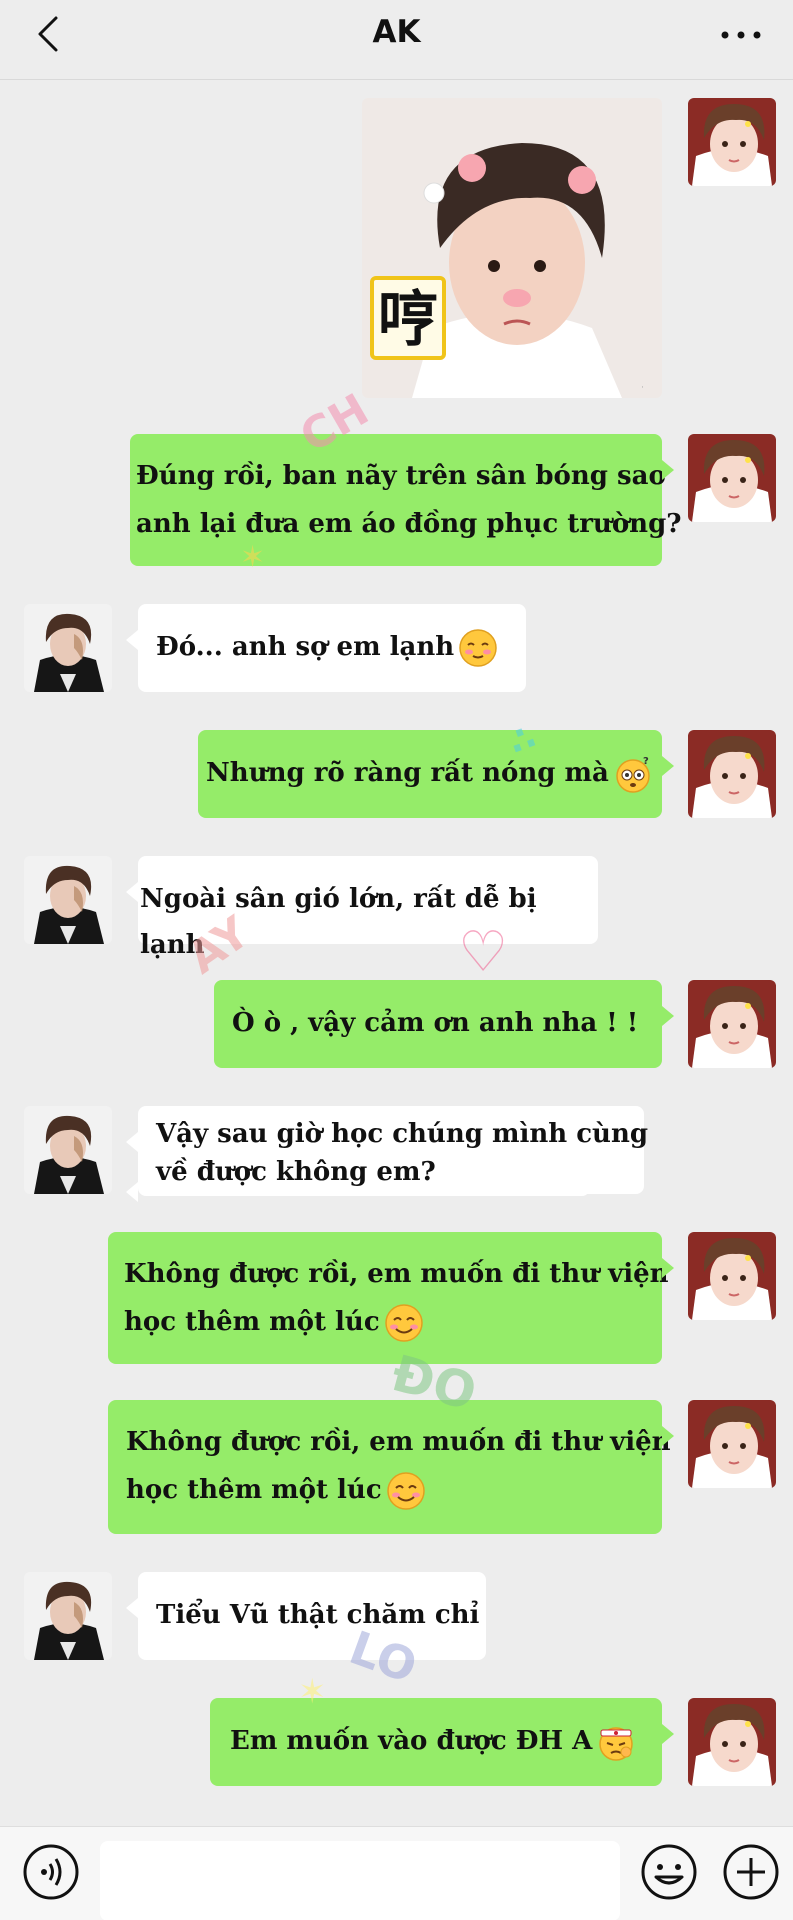 The image size is (793, 1920). What do you see at coordinates (616, 1742) in the screenshot?
I see `determined-emoji-icon` at bounding box center [616, 1742].